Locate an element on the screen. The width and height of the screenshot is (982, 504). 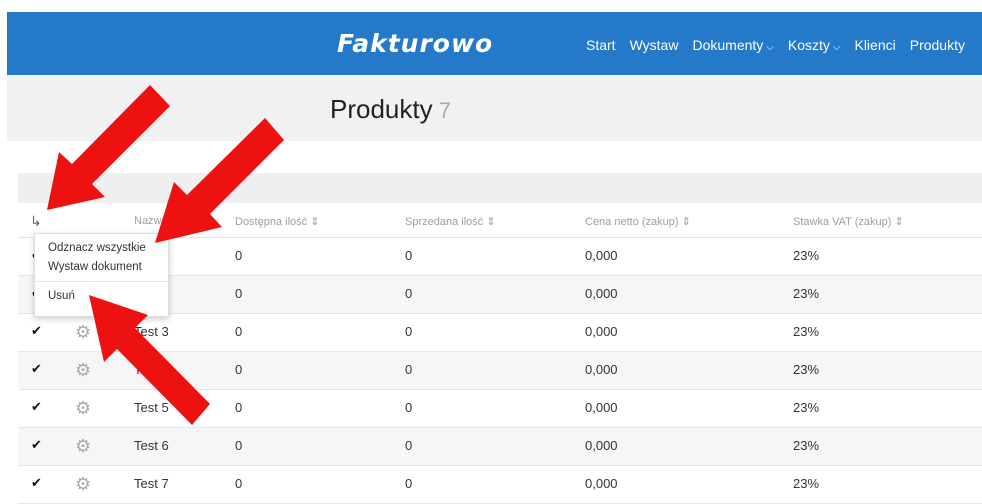
table-row: ✔ ⚙ Test 3 0 0 0,000 23% is located at coordinates (500, 333).